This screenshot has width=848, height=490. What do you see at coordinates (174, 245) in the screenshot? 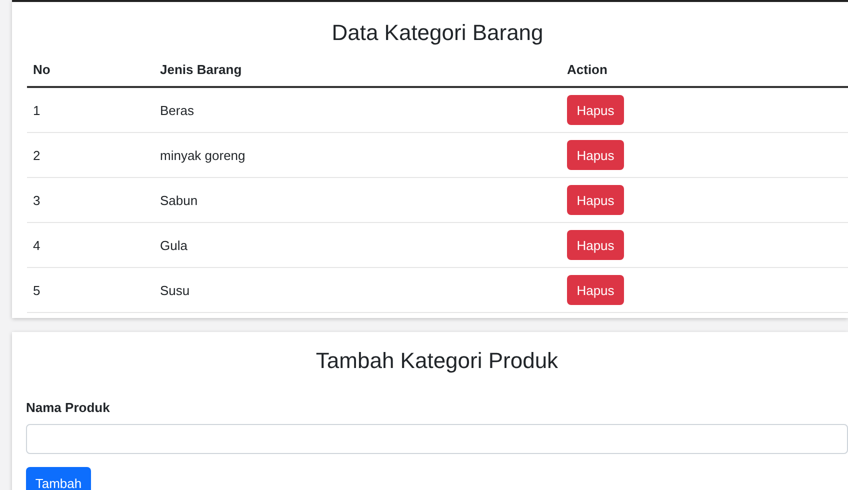
I see `table-cell-text: Gula` at bounding box center [174, 245].